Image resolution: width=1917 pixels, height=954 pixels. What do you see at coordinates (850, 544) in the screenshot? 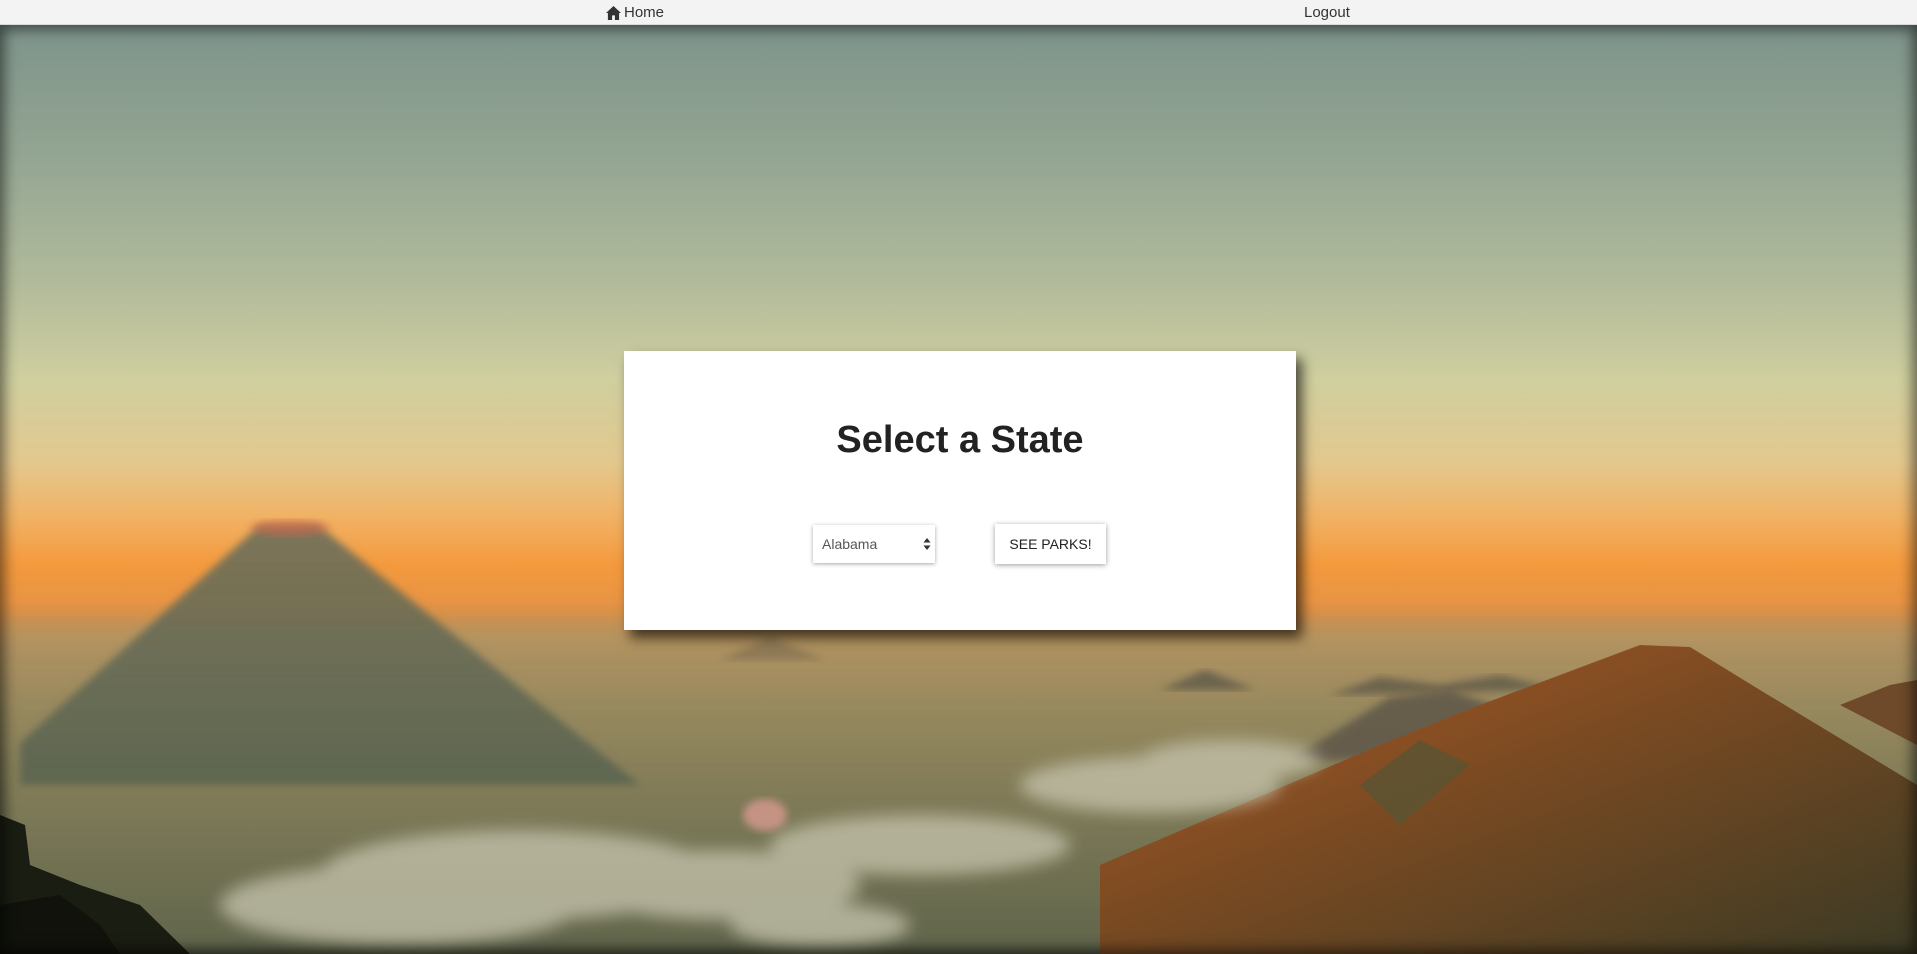
I see `state-select-value: Alabama` at bounding box center [850, 544].